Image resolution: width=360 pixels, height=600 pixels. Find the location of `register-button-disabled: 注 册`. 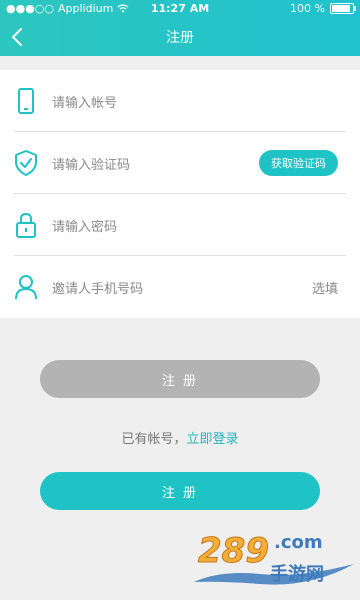

register-button-disabled: 注 册 is located at coordinates (180, 379).